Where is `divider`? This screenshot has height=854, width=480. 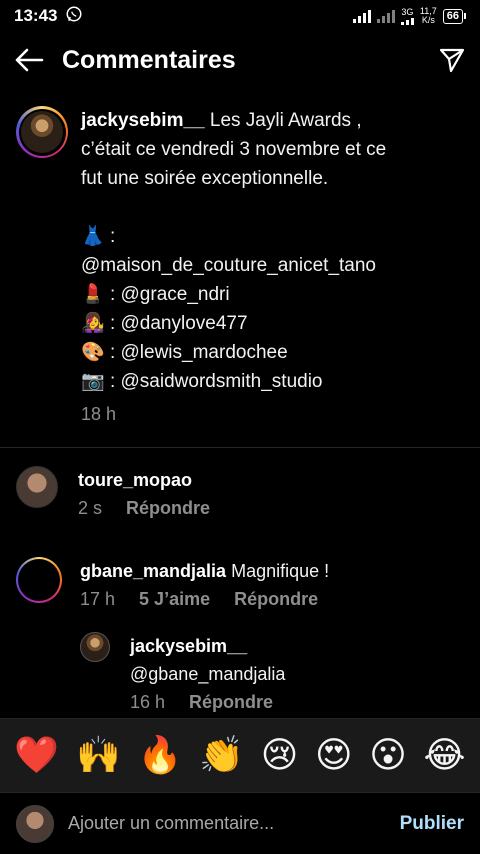
divider is located at coordinates (240, 447).